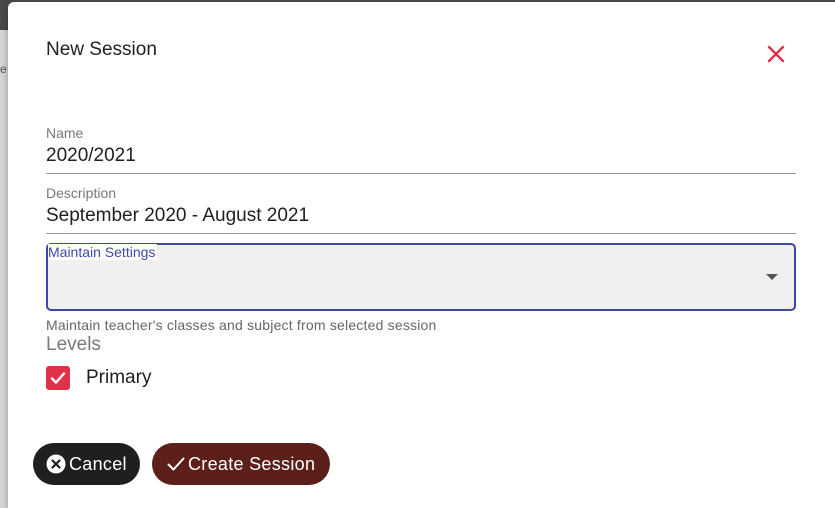  I want to click on cancel-button-label: Cancel, so click(98, 463).